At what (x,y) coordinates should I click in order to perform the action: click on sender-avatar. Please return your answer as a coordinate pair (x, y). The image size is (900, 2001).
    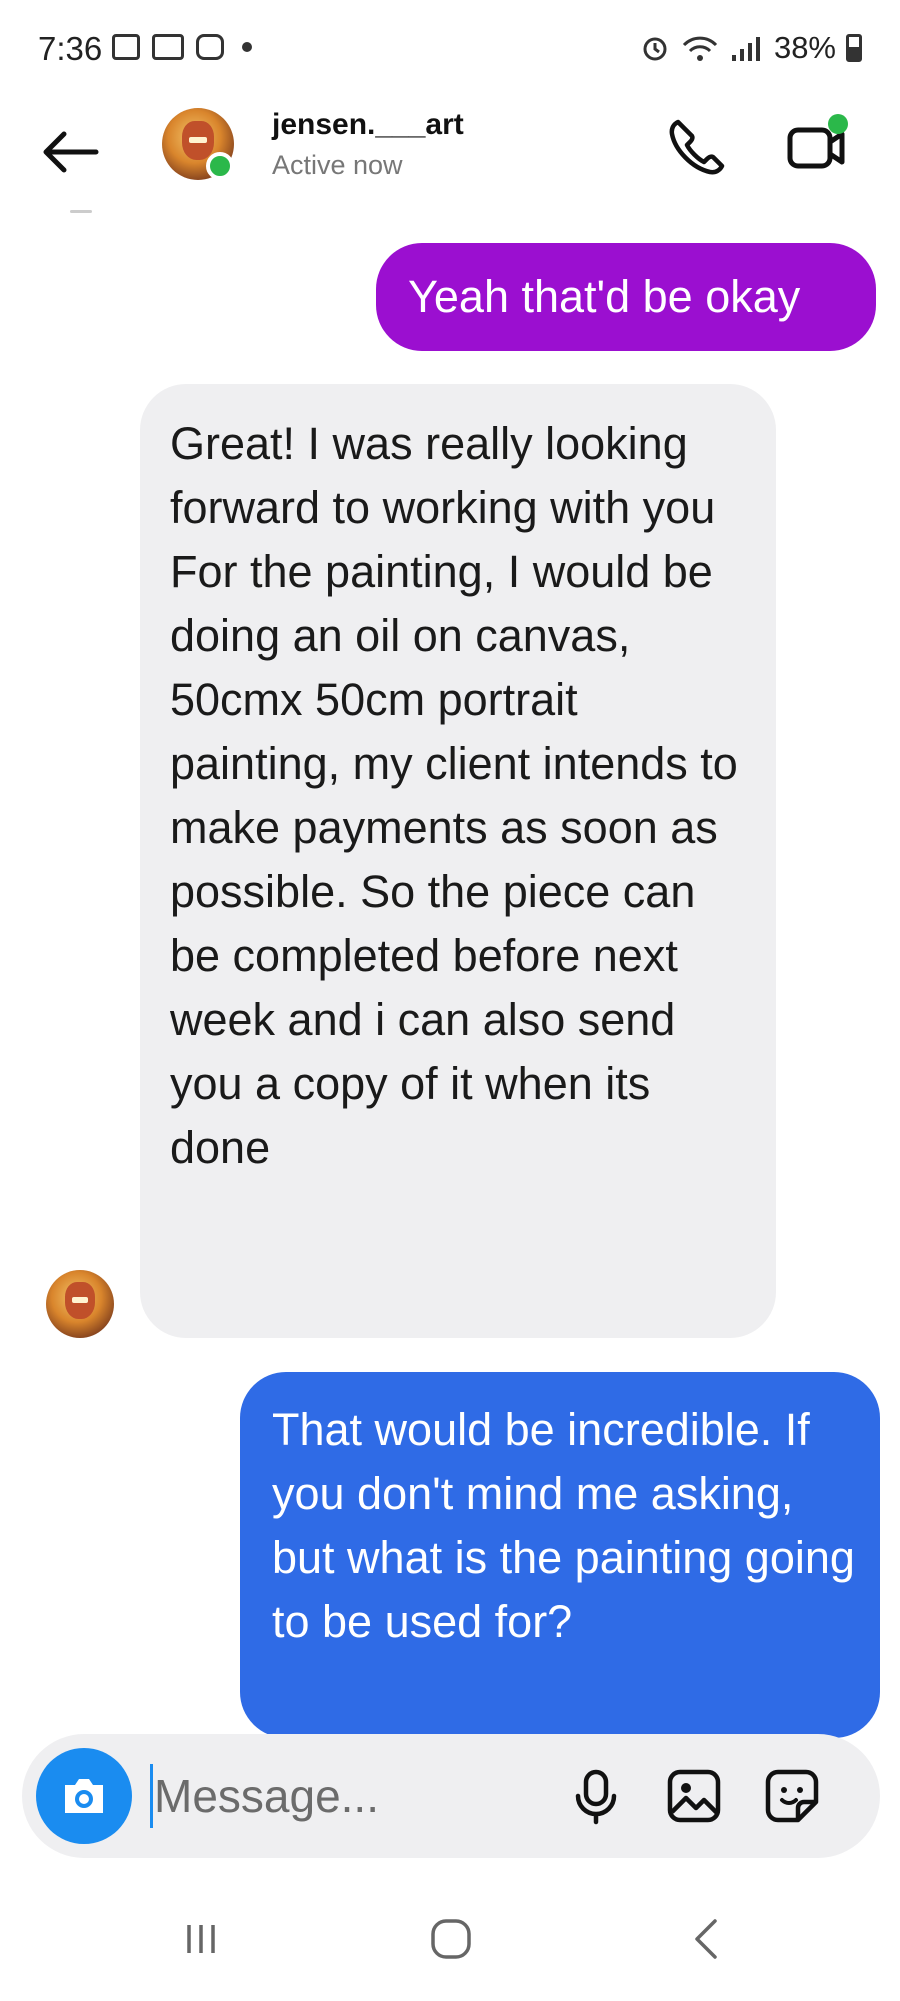
    Looking at the image, I should click on (80, 1304).